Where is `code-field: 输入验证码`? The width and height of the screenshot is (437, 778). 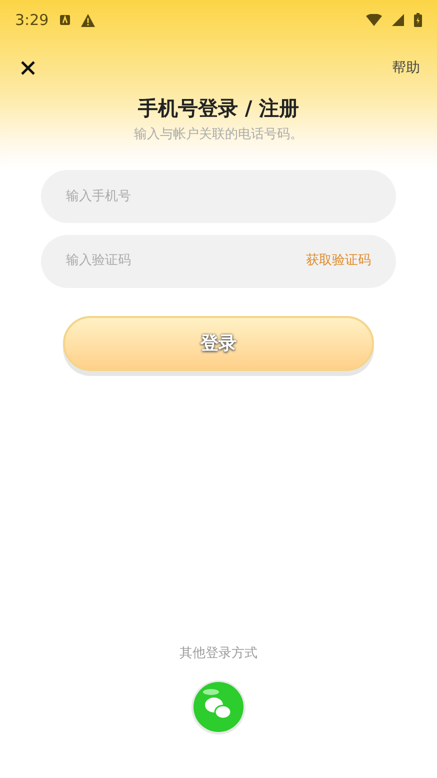
code-field: 输入验证码 is located at coordinates (182, 261).